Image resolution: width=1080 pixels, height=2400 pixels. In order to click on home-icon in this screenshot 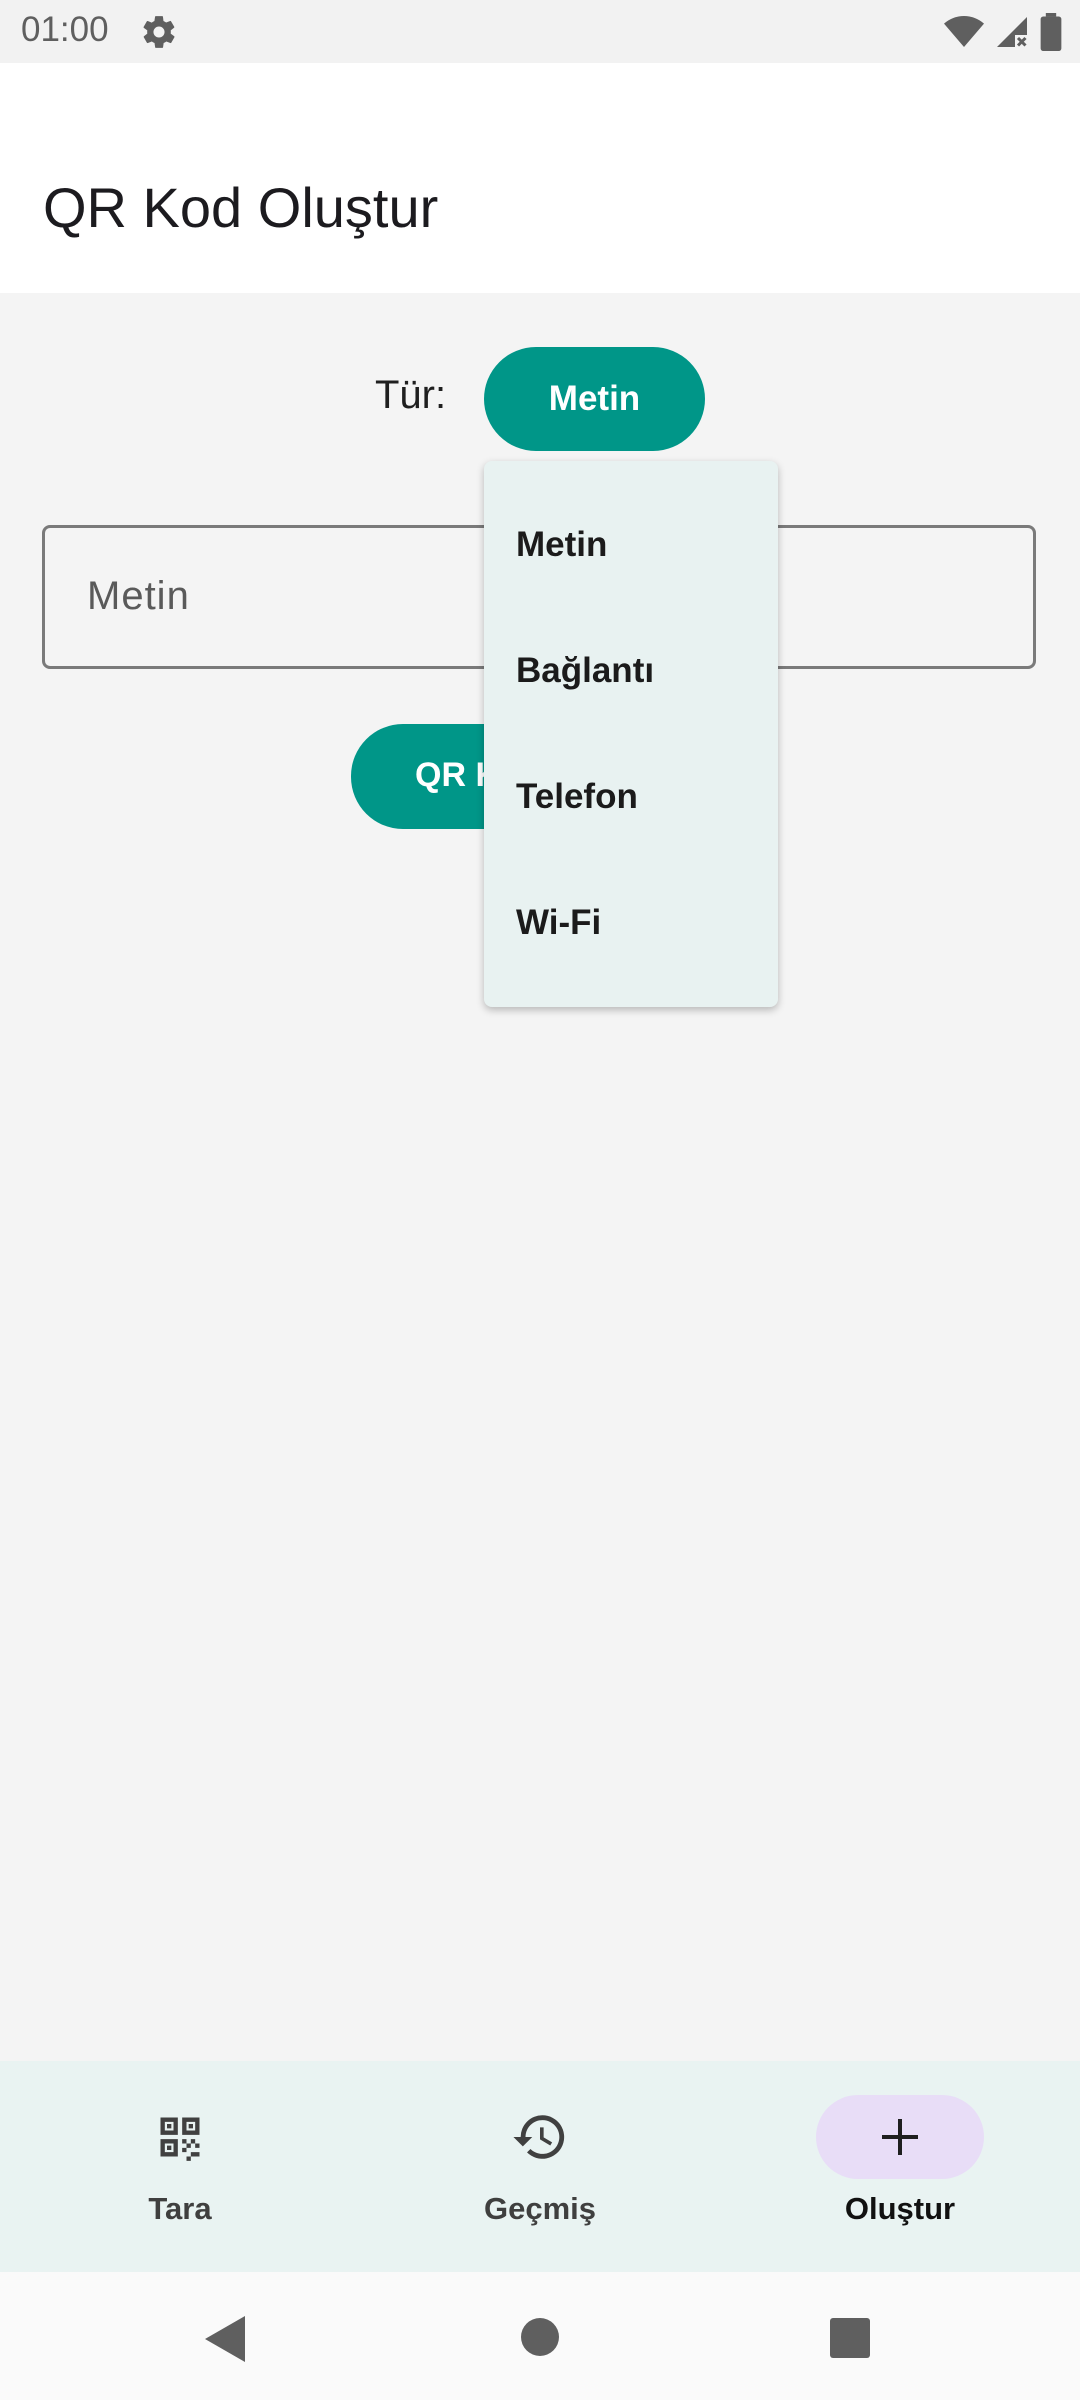, I will do `click(540, 2337)`.